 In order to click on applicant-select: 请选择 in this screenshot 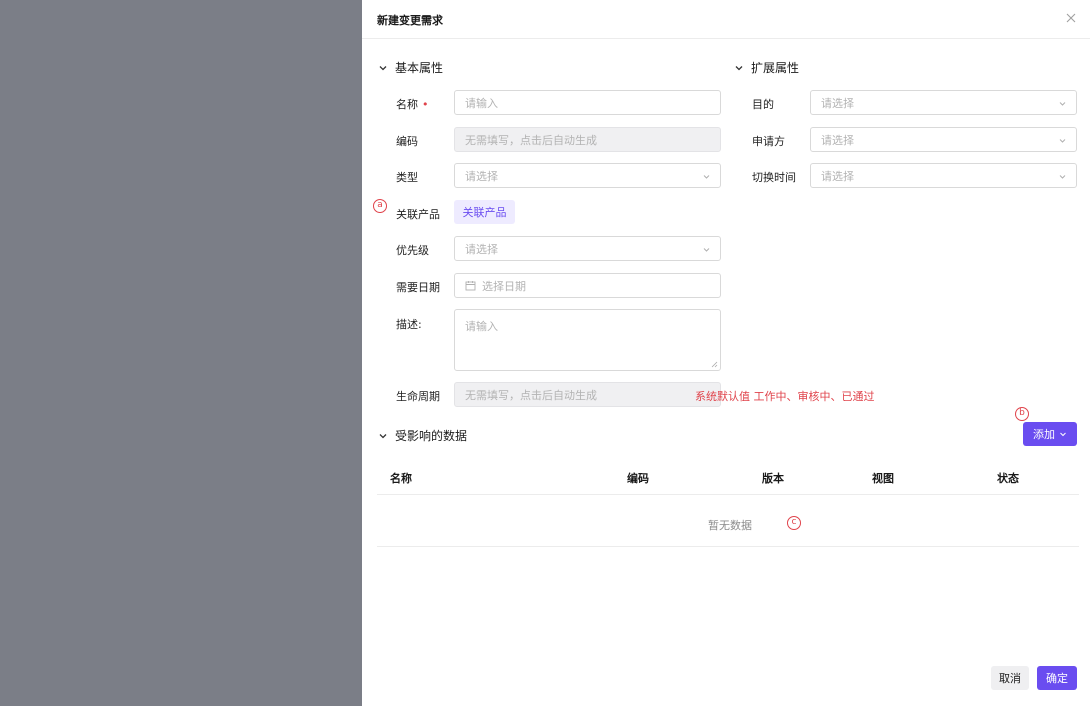, I will do `click(943, 139)`.